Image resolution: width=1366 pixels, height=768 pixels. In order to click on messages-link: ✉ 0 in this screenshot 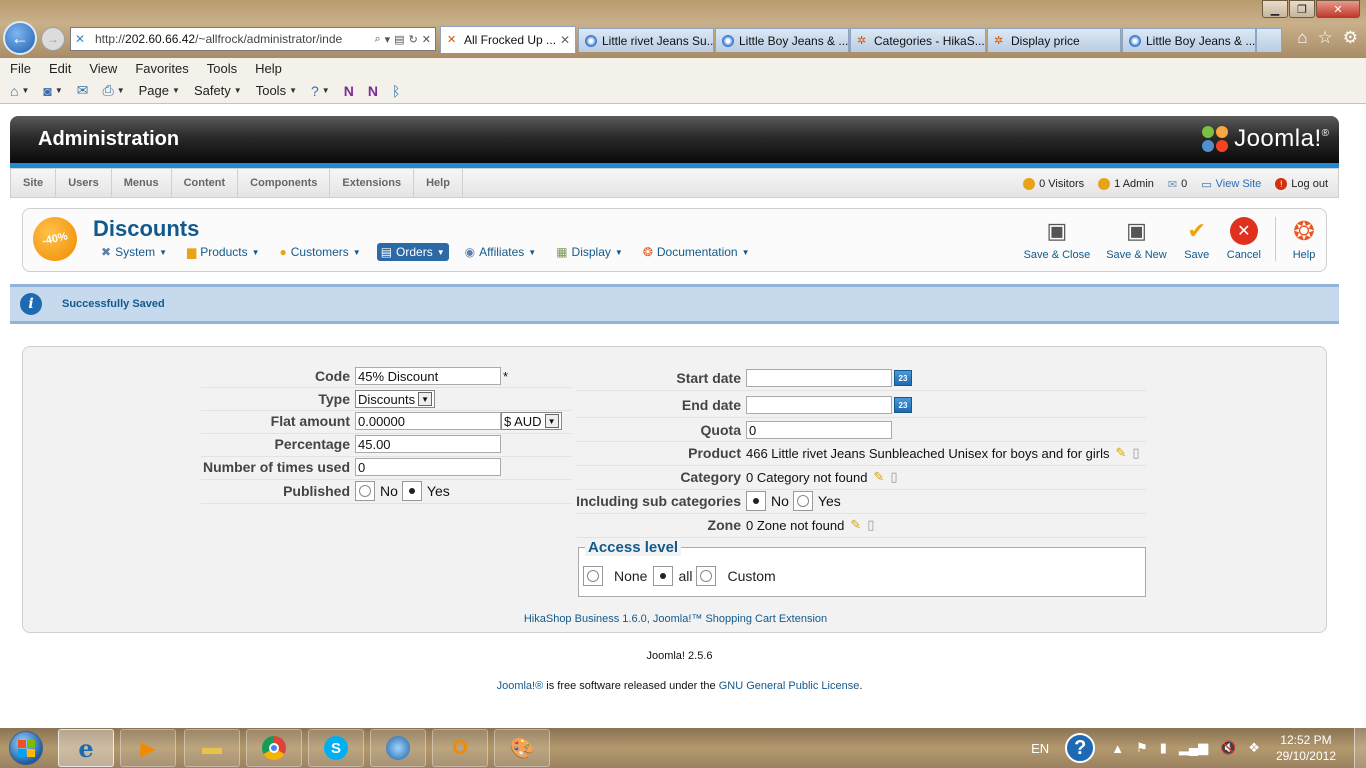, I will do `click(1177, 184)`.